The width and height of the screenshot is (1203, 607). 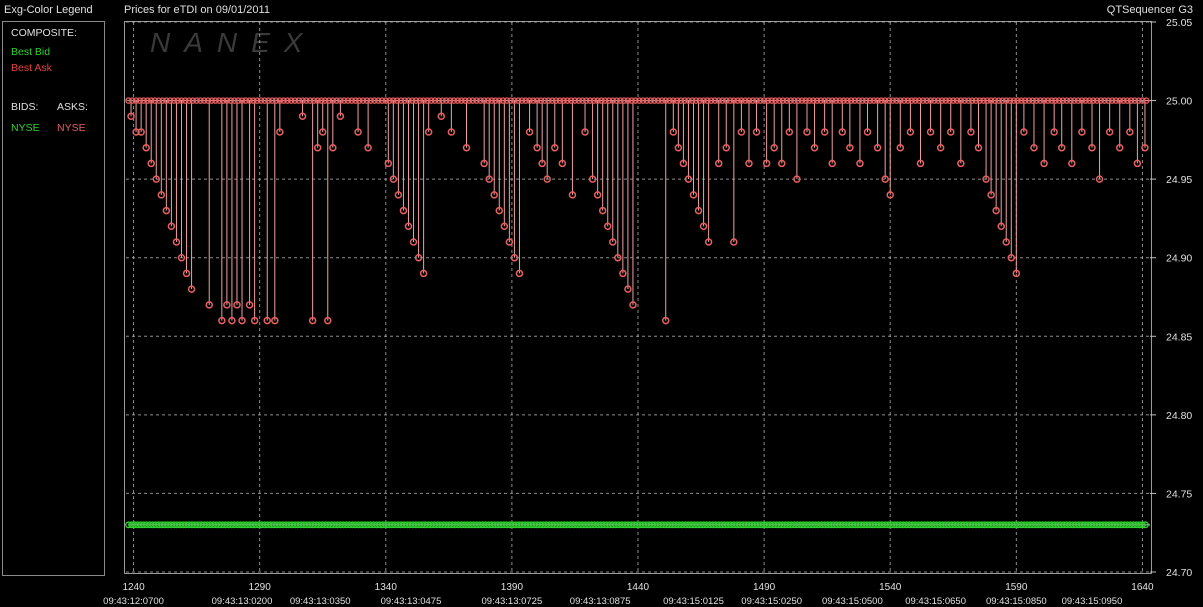 What do you see at coordinates (764, 587) in the screenshot?
I see `x-tick-label: 1490` at bounding box center [764, 587].